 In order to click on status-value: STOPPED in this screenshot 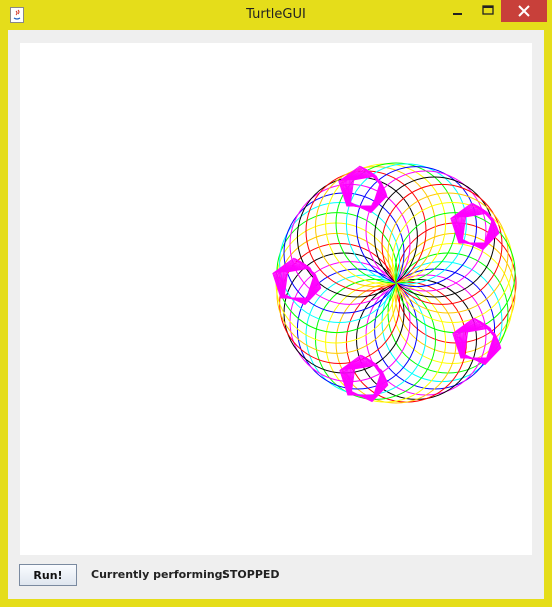, I will do `click(251, 574)`.